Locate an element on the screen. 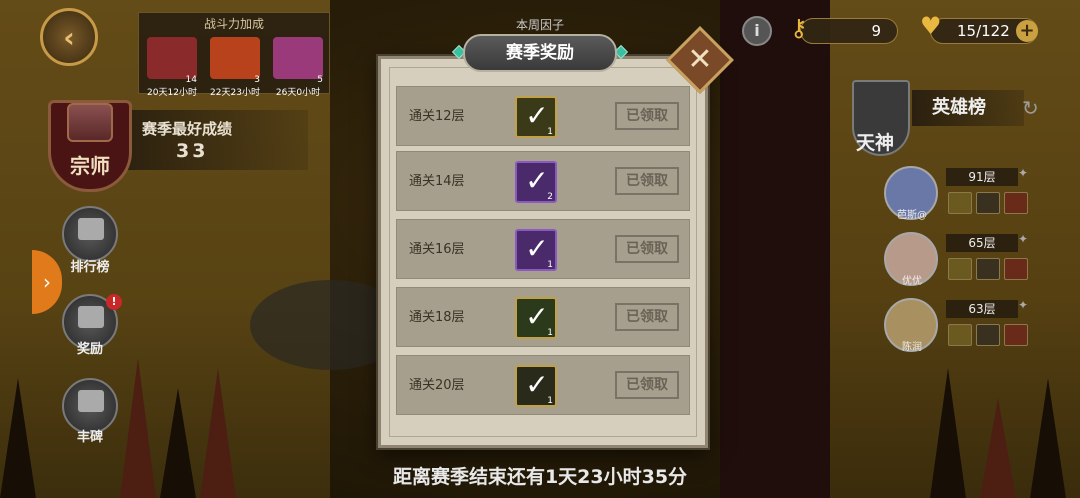 The image size is (1080, 498). buff-item: 5 26天0小时 is located at coordinates (298, 66).